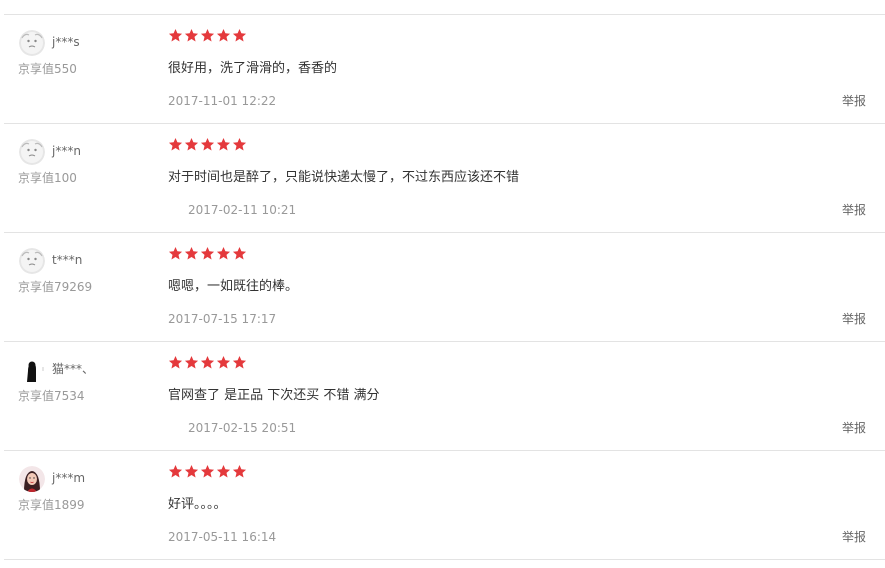 The width and height of the screenshot is (885, 568). I want to click on review-user-level: 京享值1899, so click(51, 505).